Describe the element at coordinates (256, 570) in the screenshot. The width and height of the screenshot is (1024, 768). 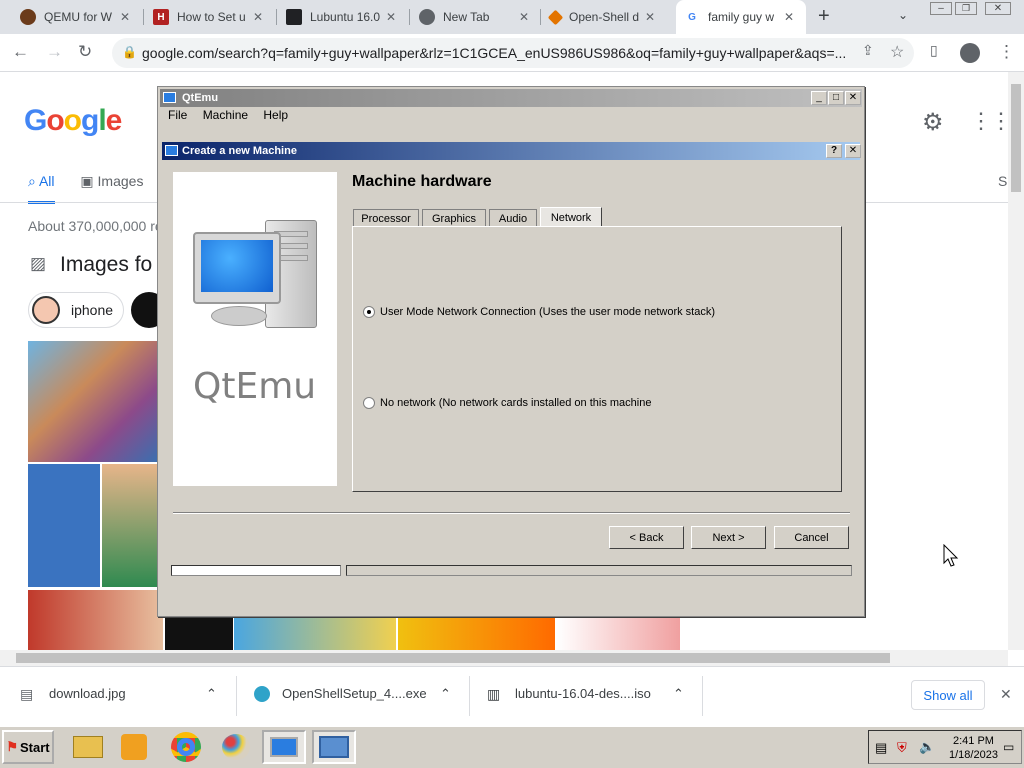
I see `machine-list-panel` at that location.